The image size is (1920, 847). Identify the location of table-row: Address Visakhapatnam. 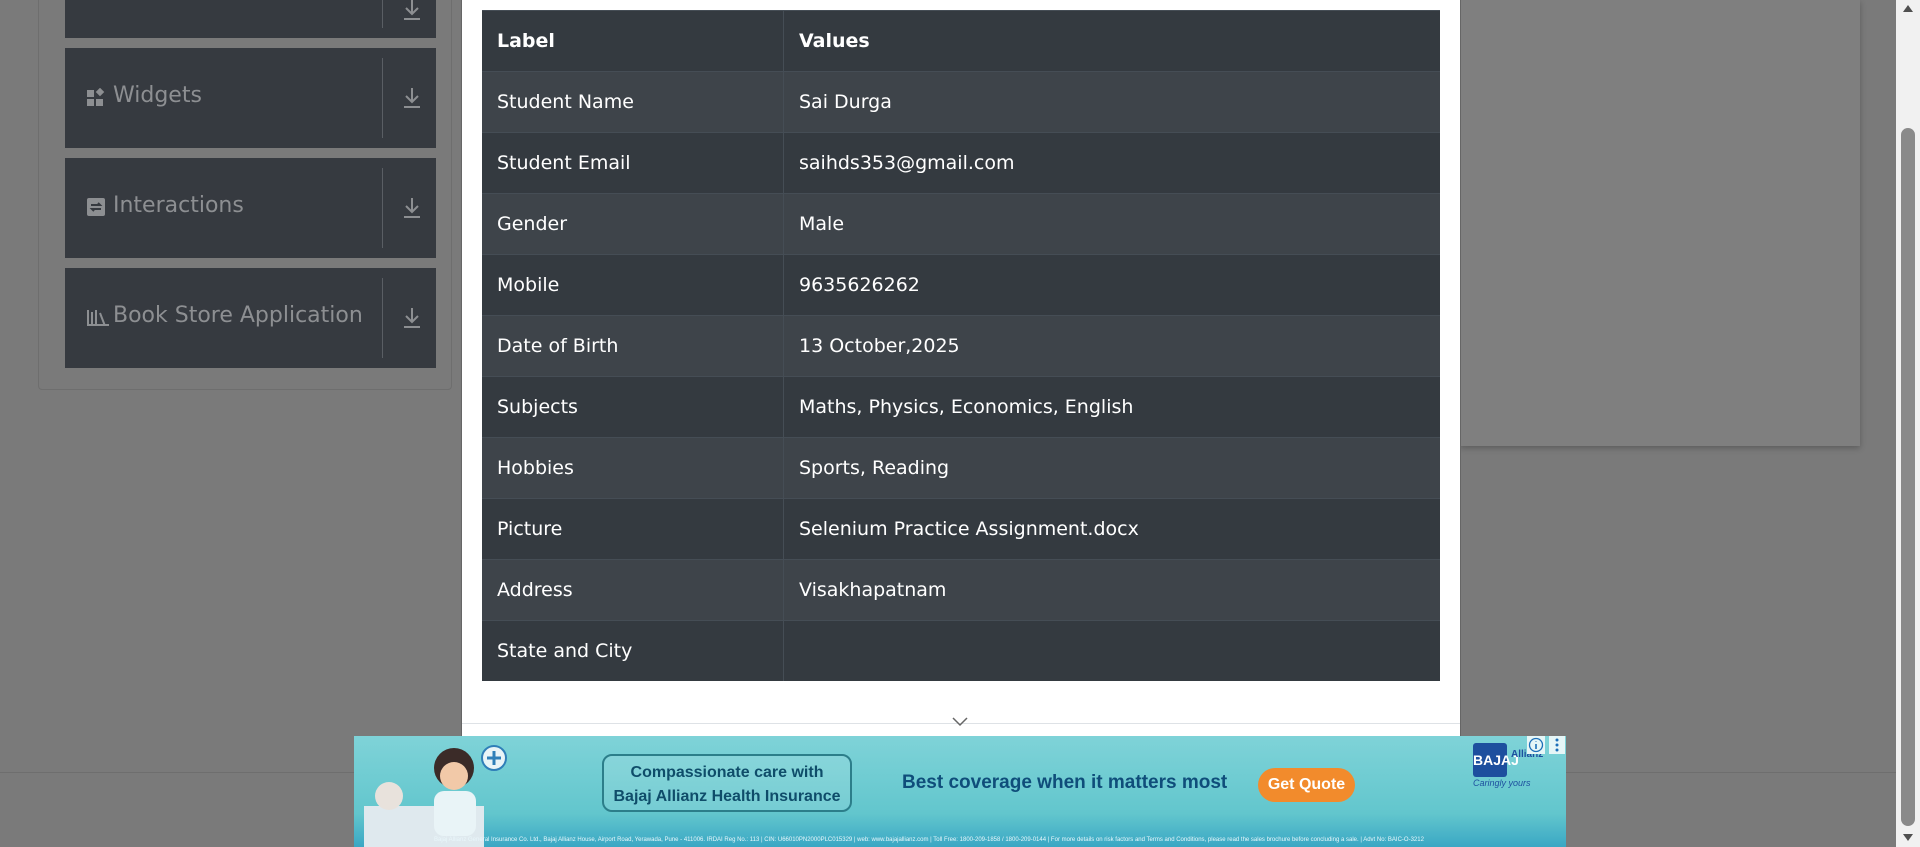
(961, 590).